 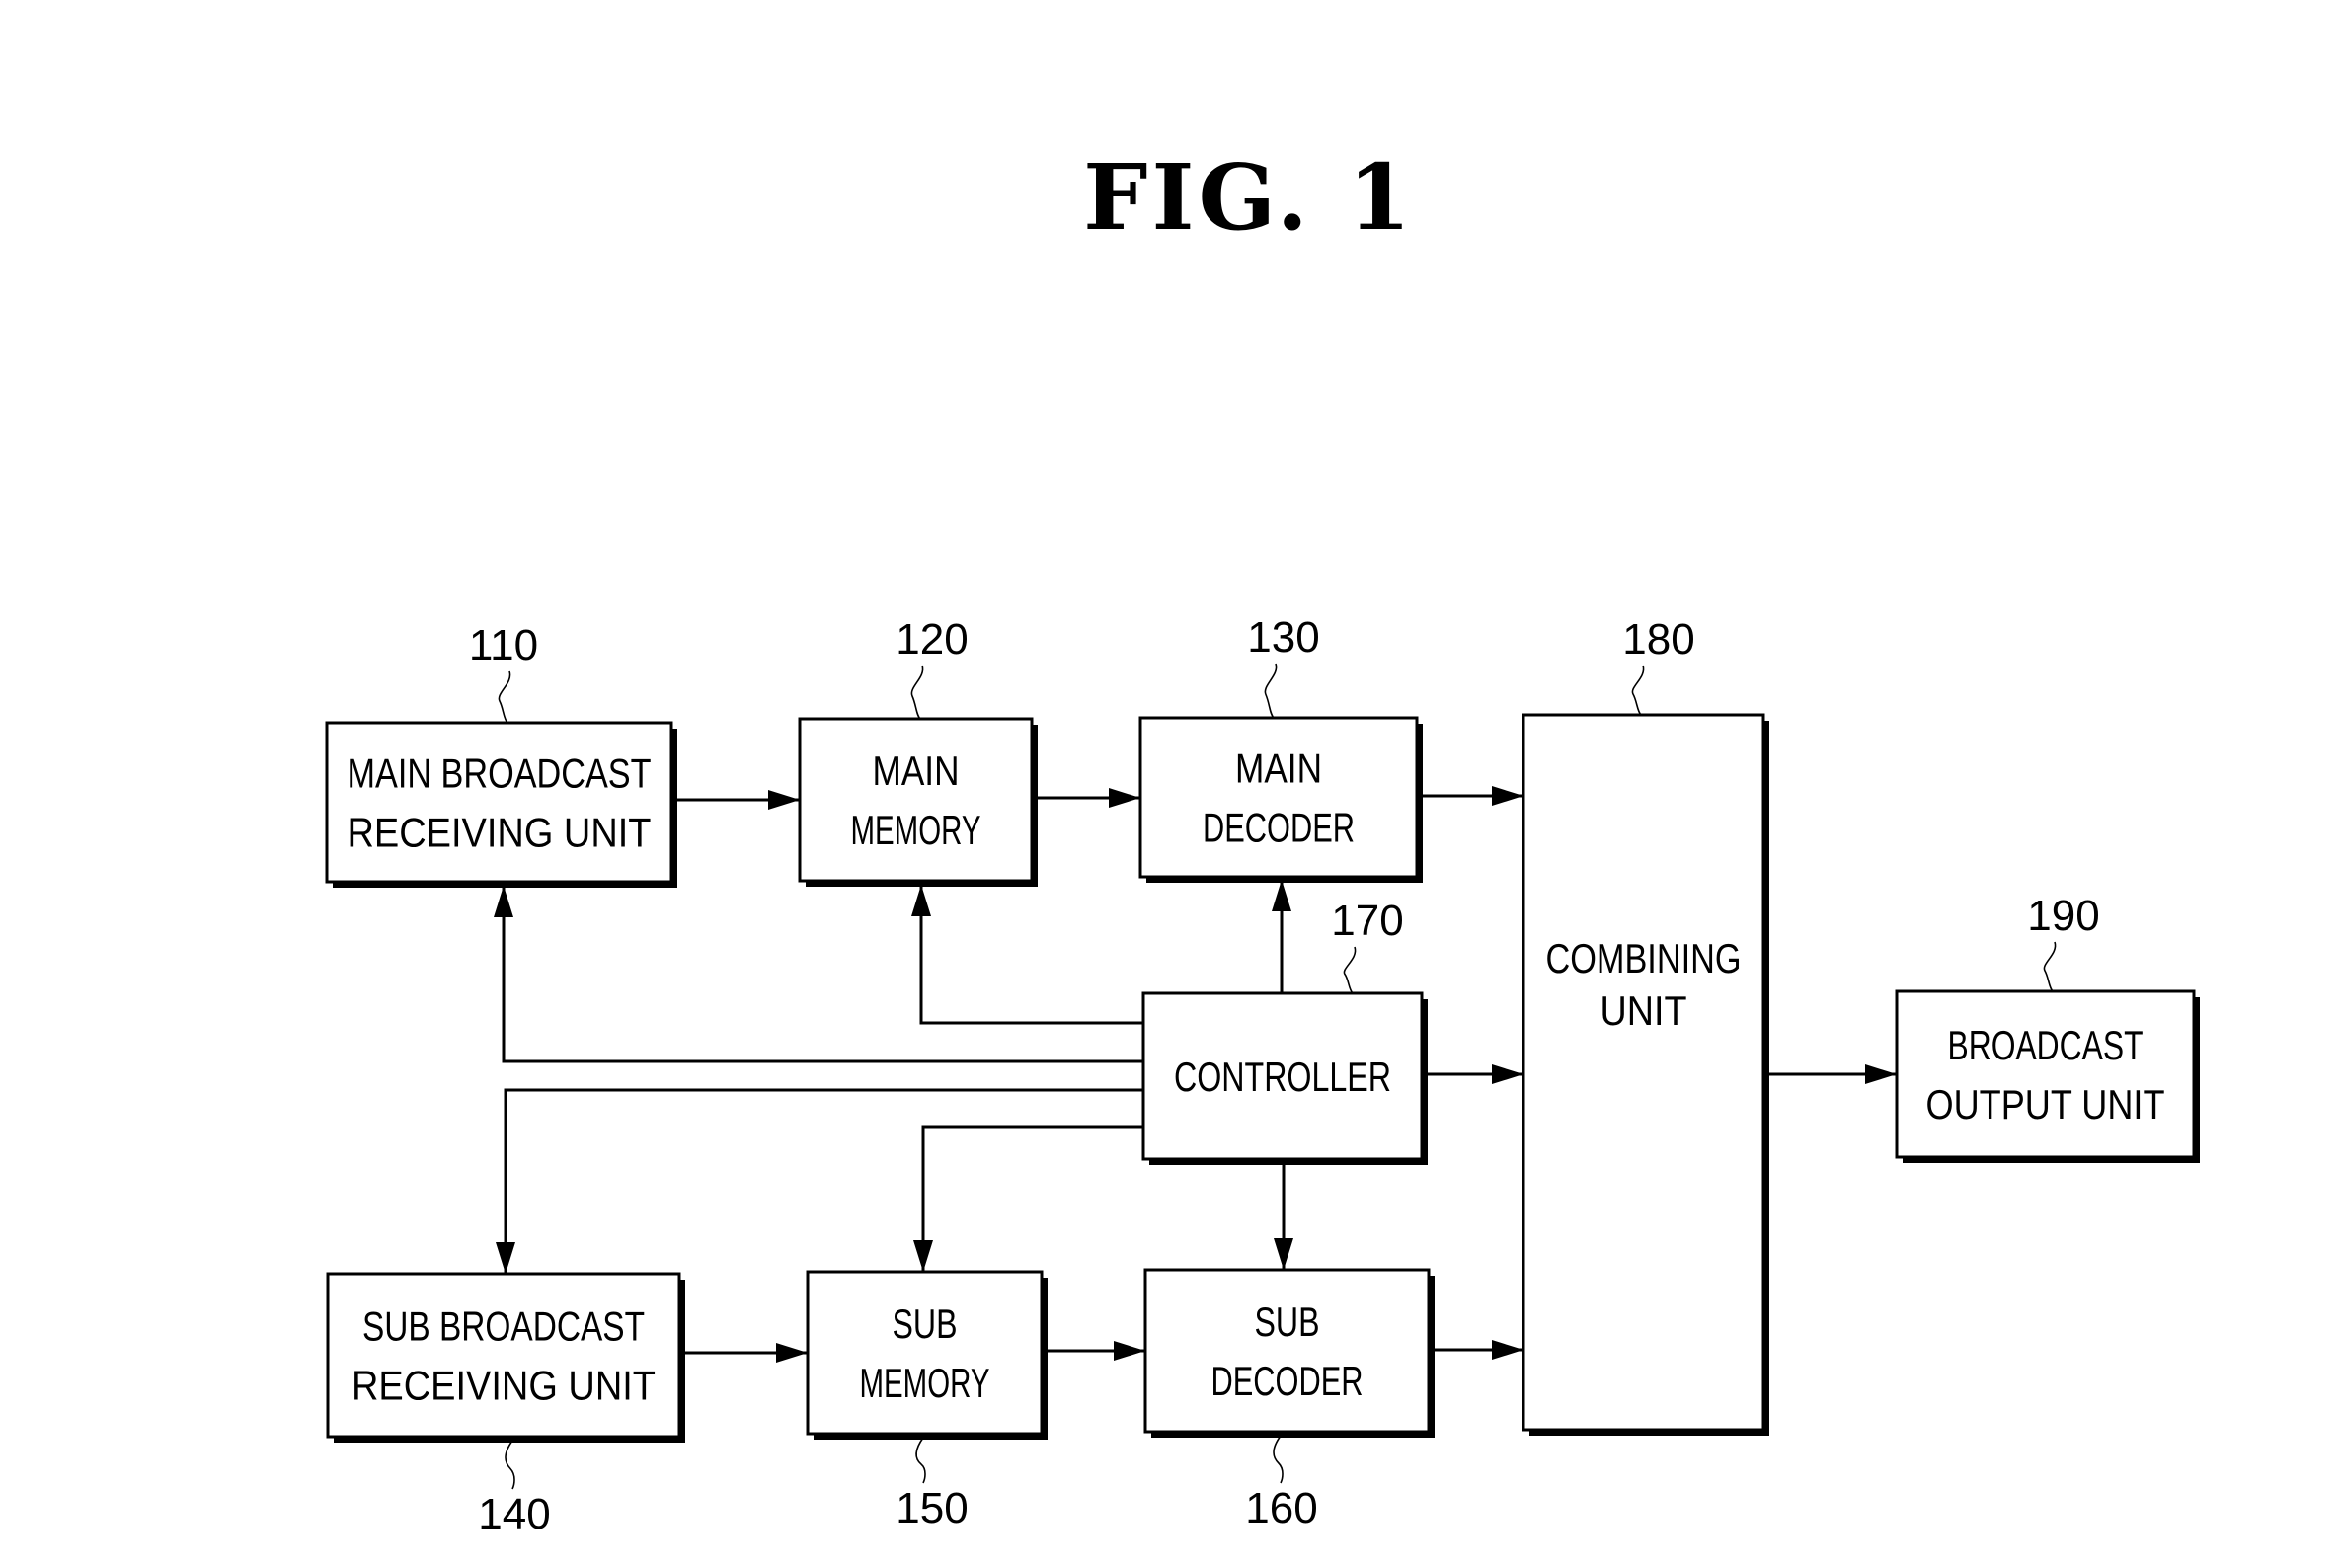 I want to click on main-decoder-text-line: DECODER, so click(x=1279, y=828).